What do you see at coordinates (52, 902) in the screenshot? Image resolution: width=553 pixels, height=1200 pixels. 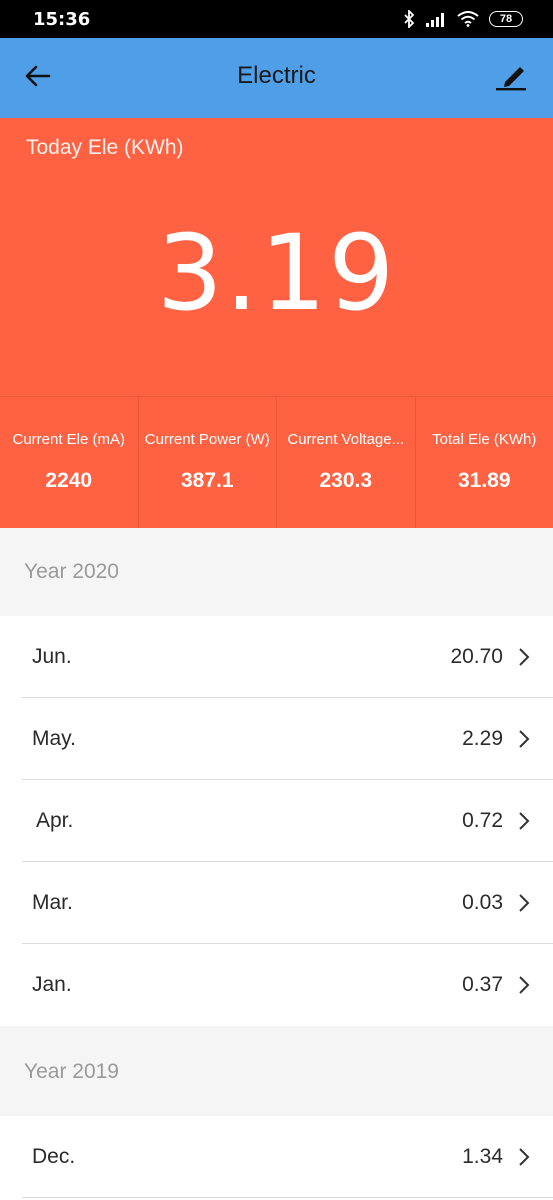 I see `month-label: Mar.` at bounding box center [52, 902].